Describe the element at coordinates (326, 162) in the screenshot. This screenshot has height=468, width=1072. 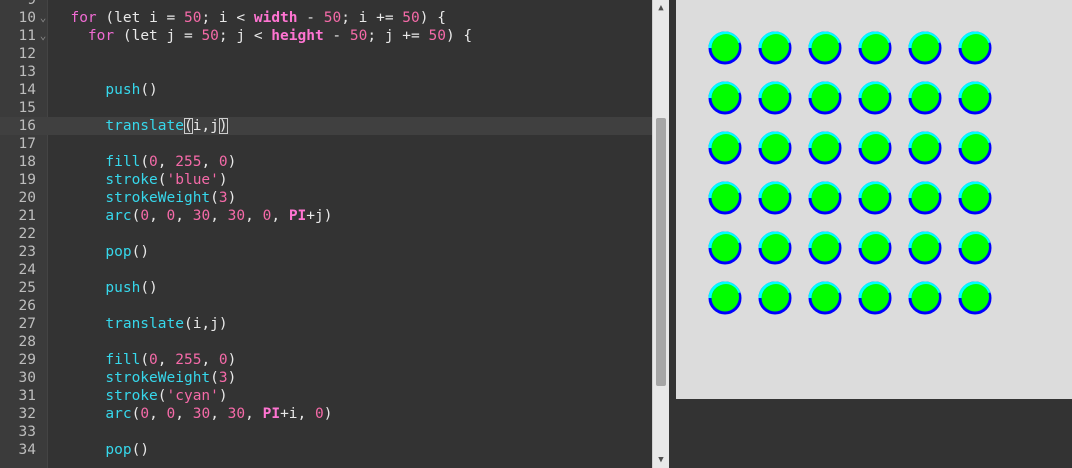
I see `code-line: 18 fill(0, 255, 0)` at that location.